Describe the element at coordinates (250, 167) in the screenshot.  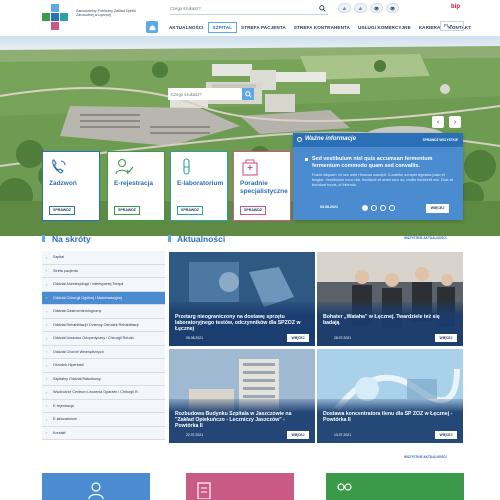
I see `clinic-building-icon` at that location.